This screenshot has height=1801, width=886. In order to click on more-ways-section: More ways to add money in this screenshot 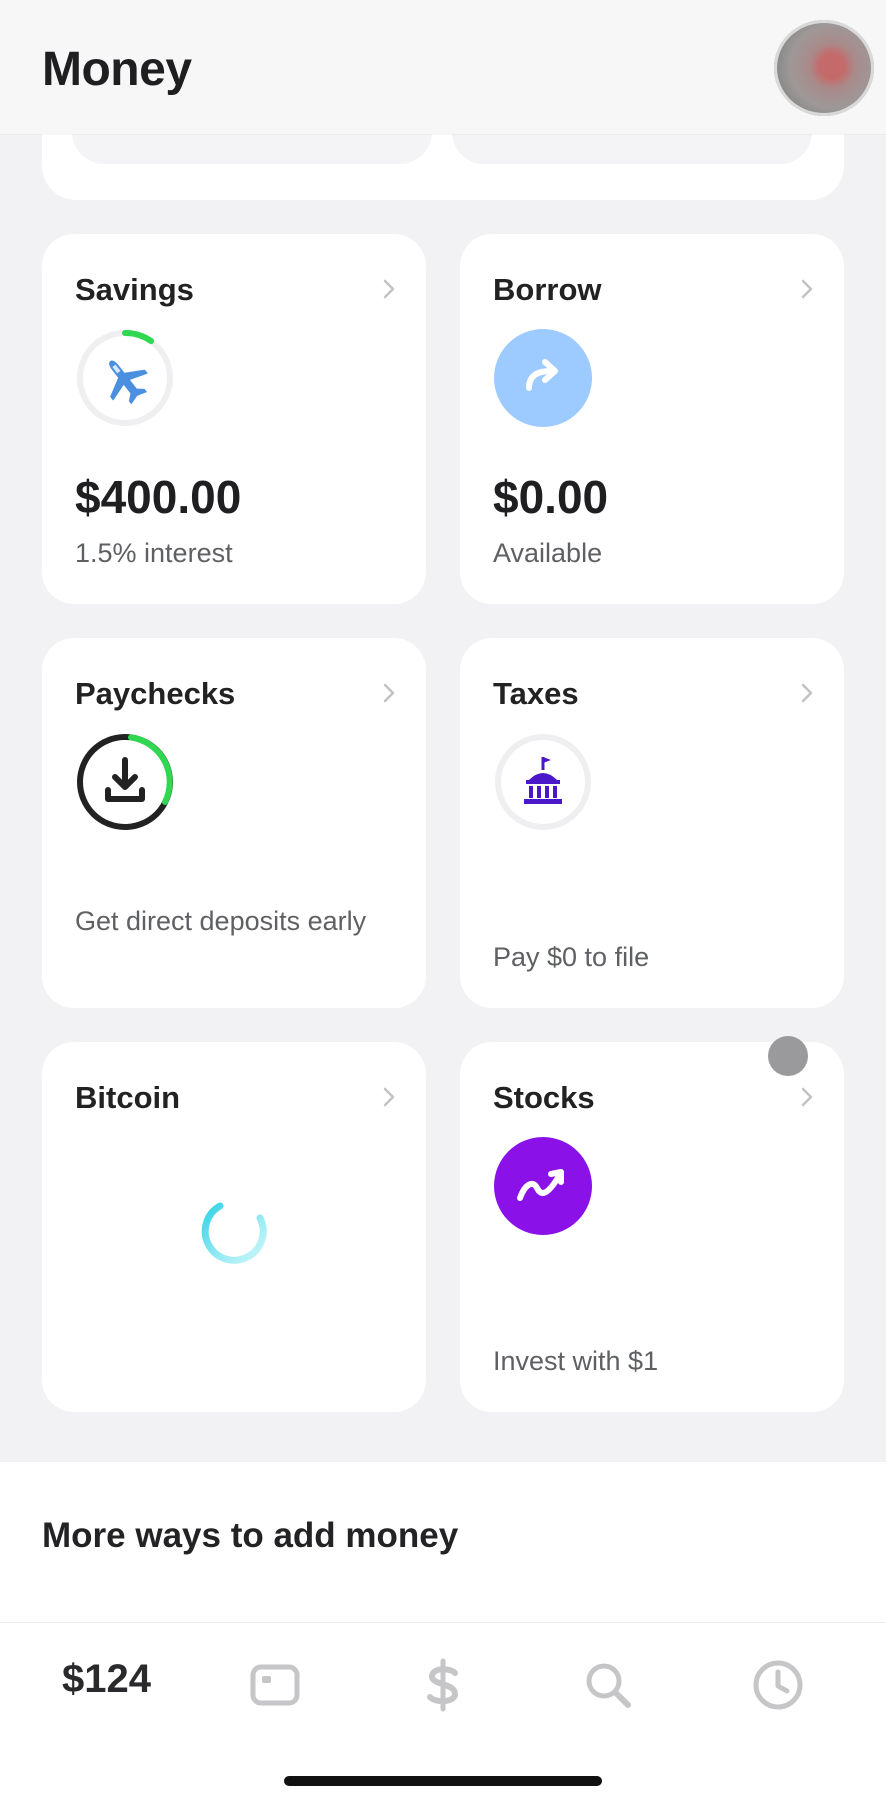, I will do `click(443, 1542)`.